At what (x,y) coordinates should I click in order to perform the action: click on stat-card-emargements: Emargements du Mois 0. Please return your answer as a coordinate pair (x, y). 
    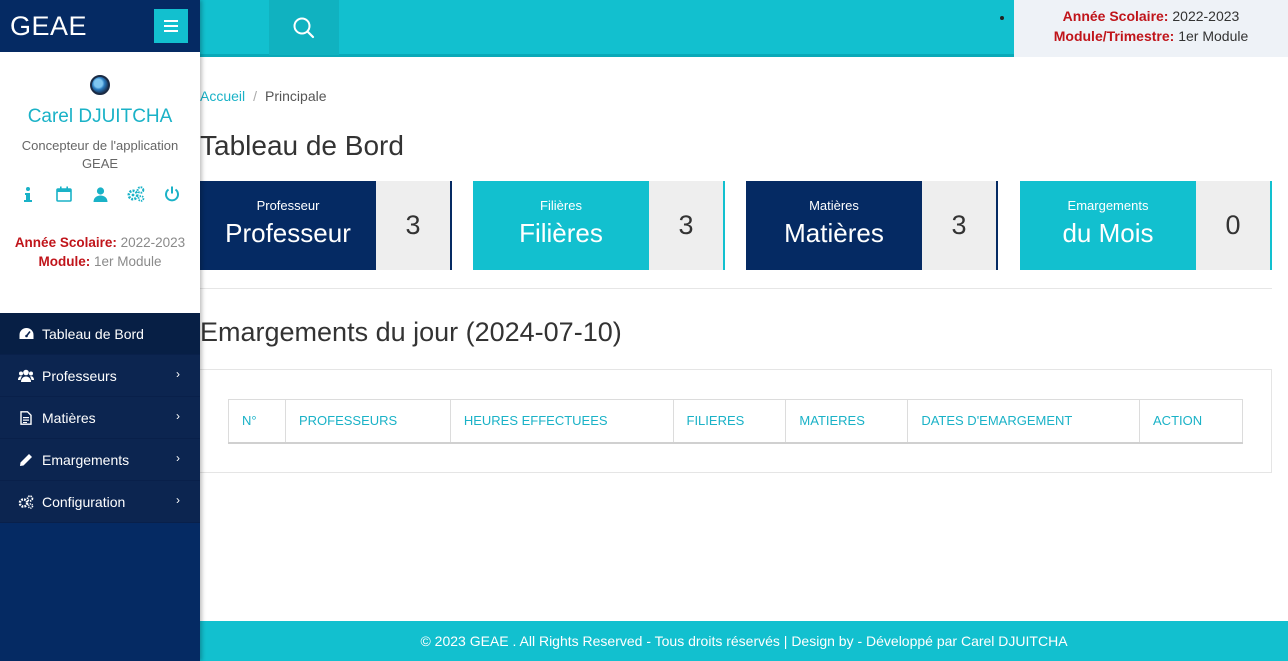
    Looking at the image, I should click on (1146, 225).